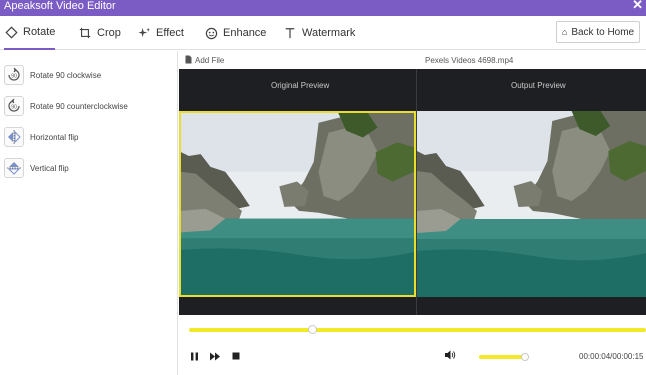  What do you see at coordinates (504, 357) in the screenshot?
I see `volume-slider` at bounding box center [504, 357].